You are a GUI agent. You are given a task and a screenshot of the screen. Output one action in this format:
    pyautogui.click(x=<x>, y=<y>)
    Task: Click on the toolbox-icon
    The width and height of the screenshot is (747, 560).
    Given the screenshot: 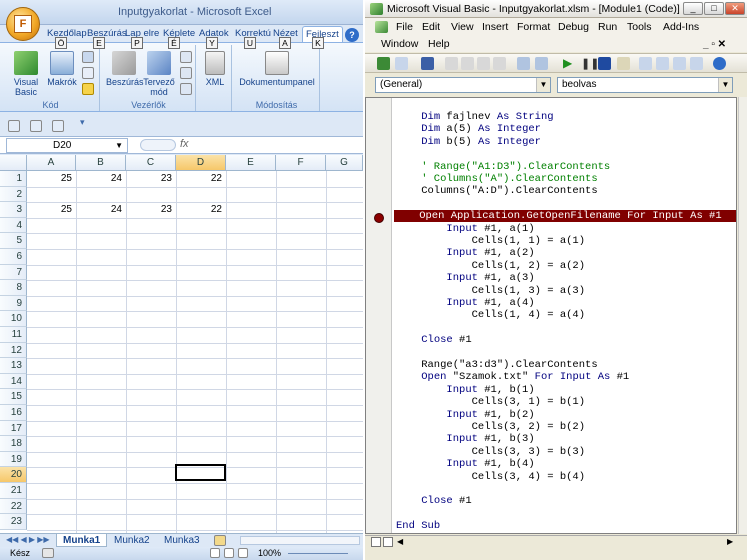 What is the action you would take?
    pyautogui.click(x=696, y=63)
    